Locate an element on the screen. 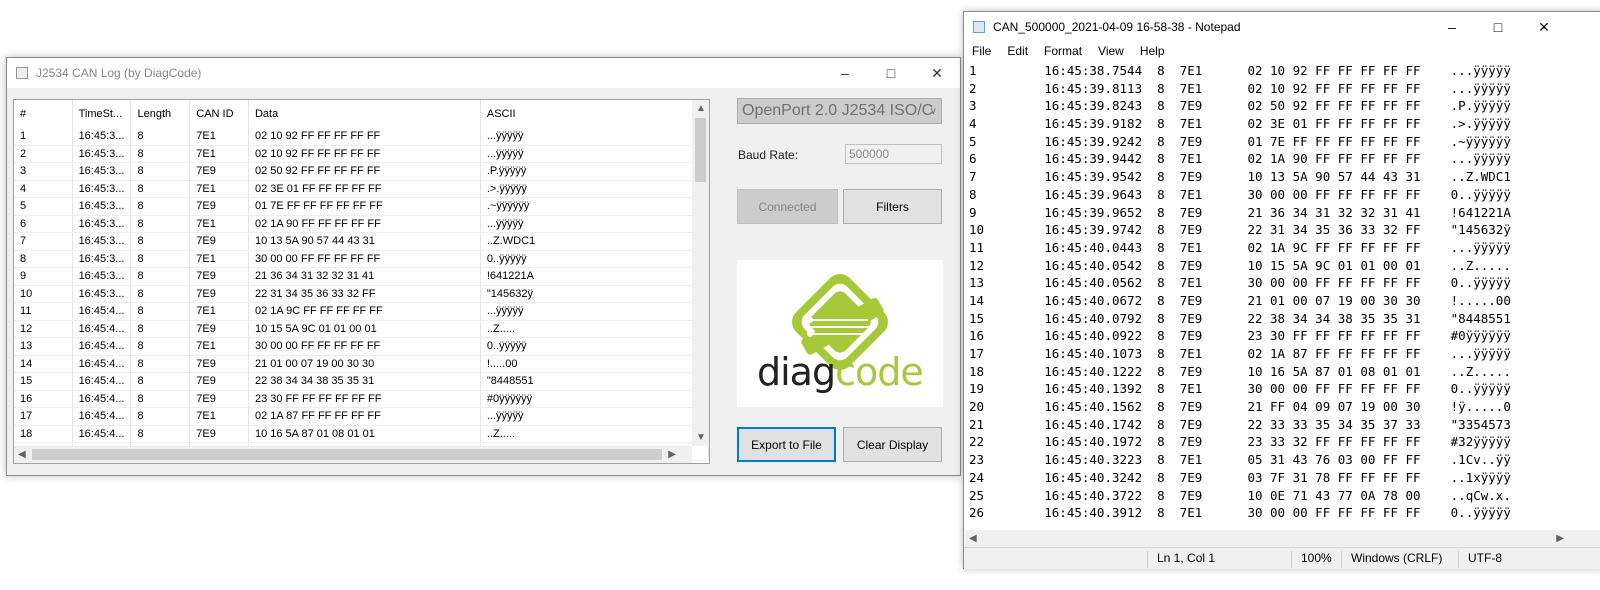  cell-data: 02 1A 90 FF FF FF FF FF is located at coordinates (364, 224).